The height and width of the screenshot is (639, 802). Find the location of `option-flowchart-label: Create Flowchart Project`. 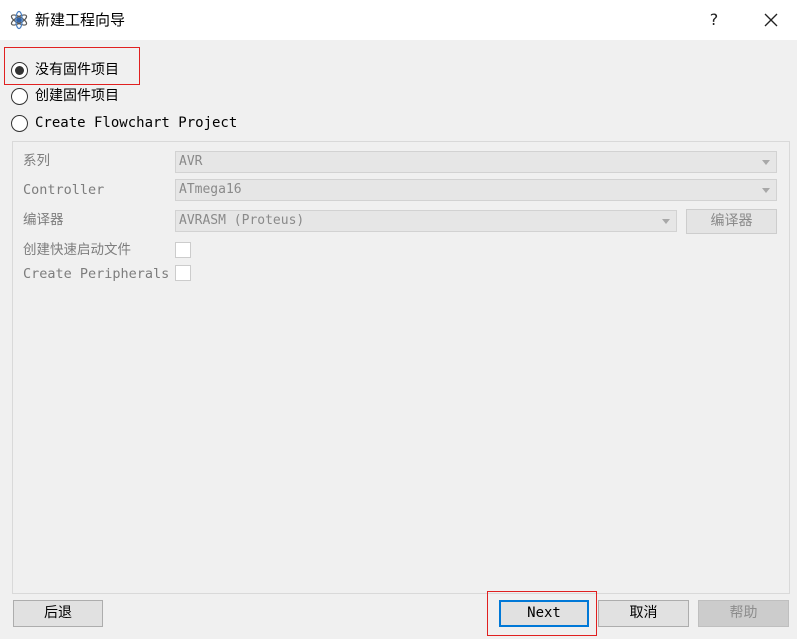

option-flowchart-label: Create Flowchart Project is located at coordinates (136, 123).